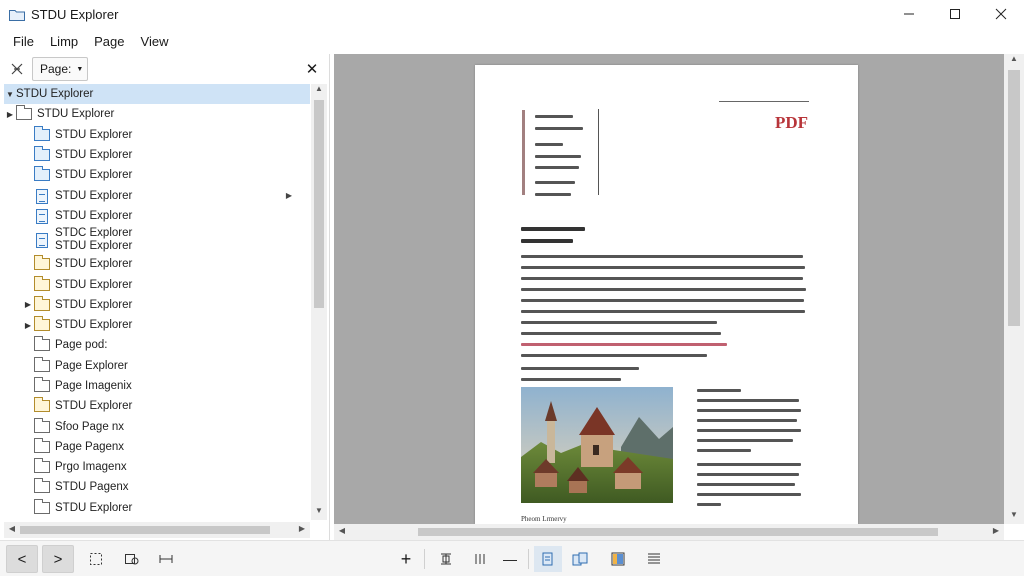 The height and width of the screenshot is (576, 1024). Describe the element at coordinates (23, 41) in the screenshot. I see `menu-file: File` at that location.